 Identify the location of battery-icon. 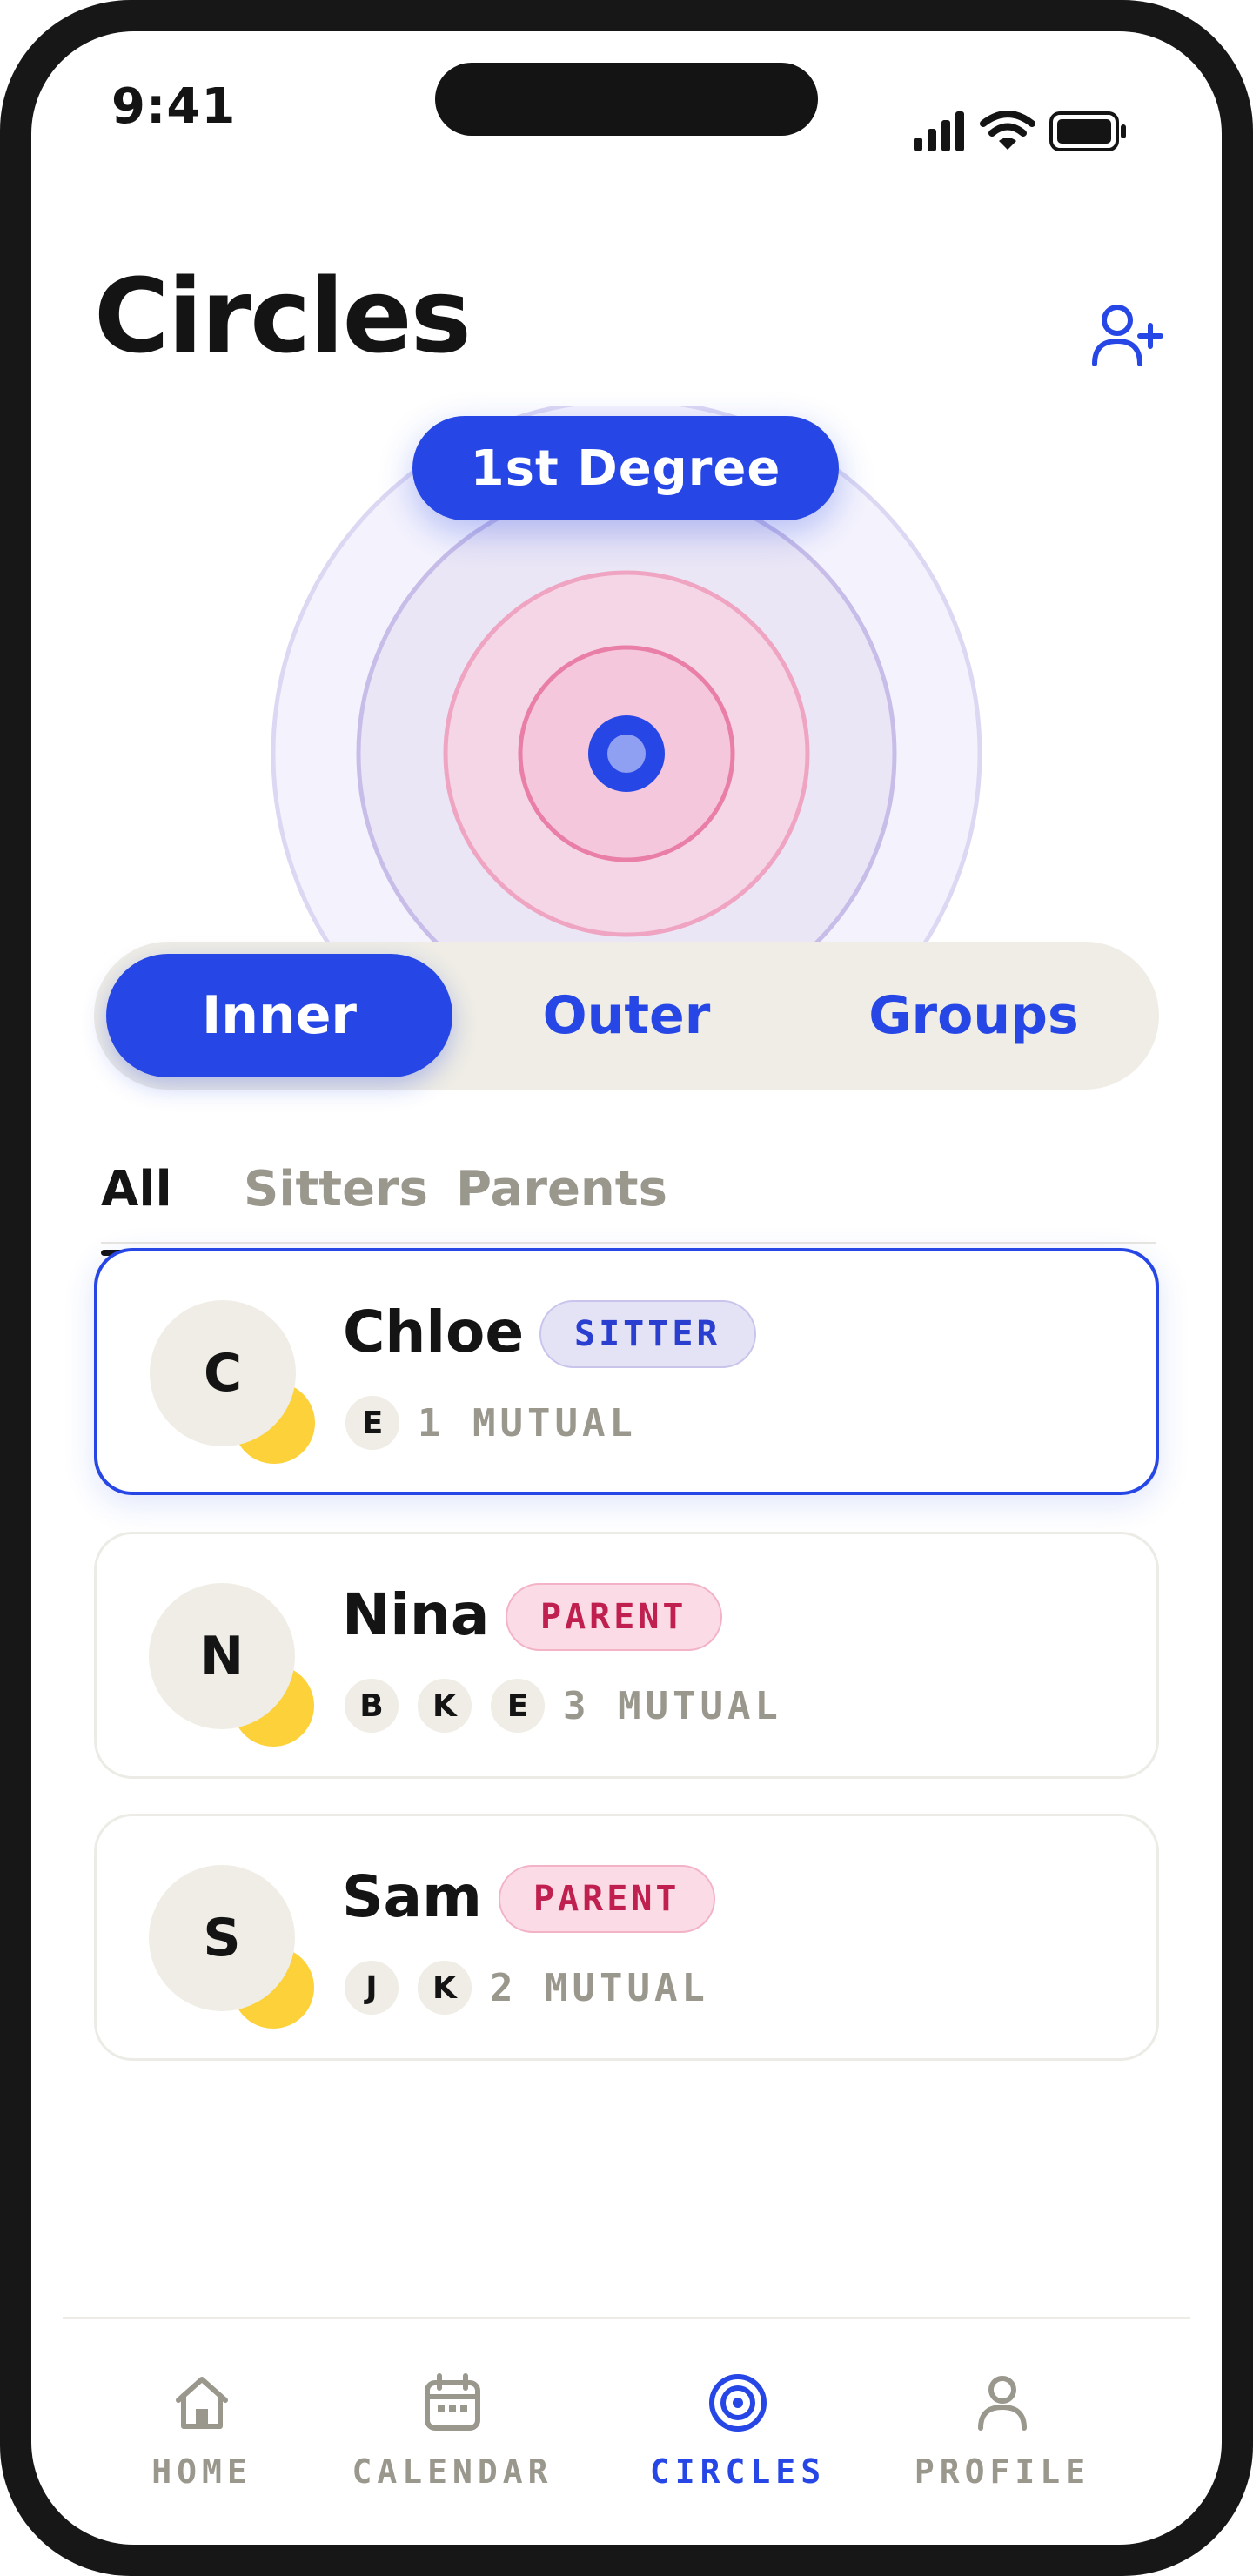
(1087, 131).